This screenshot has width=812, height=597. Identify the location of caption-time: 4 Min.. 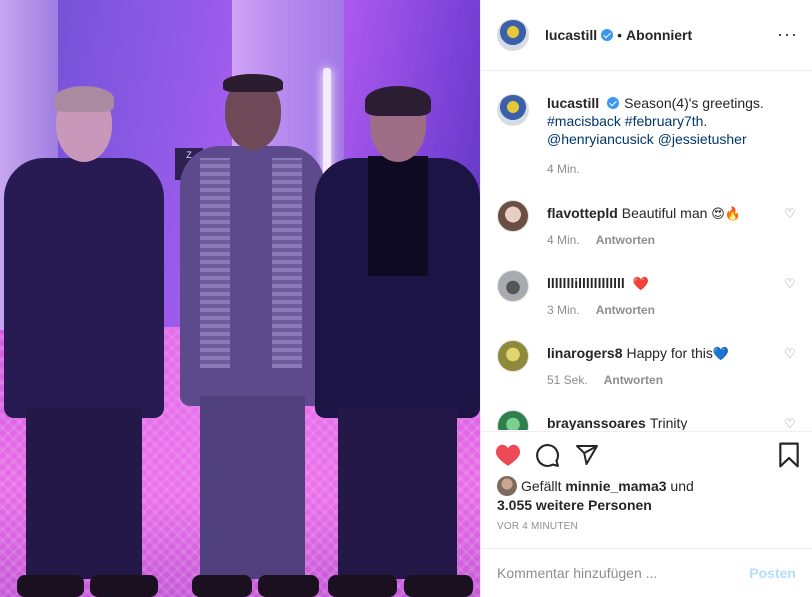
(563, 169).